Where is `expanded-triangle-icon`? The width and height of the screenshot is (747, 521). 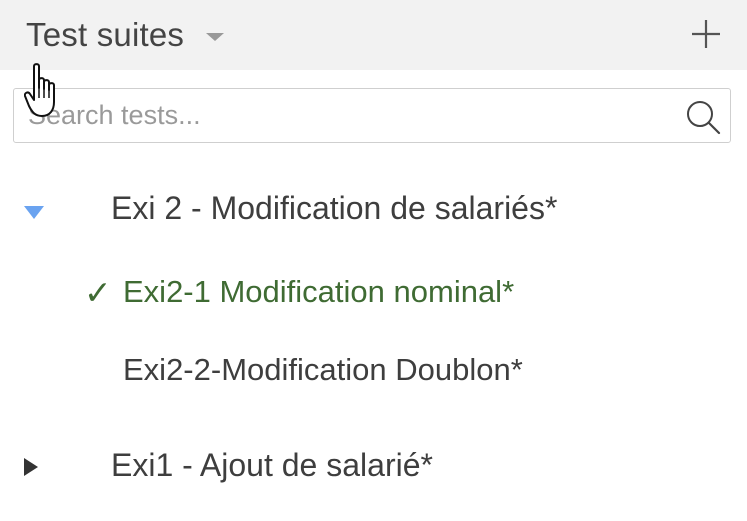
expanded-triangle-icon is located at coordinates (34, 212).